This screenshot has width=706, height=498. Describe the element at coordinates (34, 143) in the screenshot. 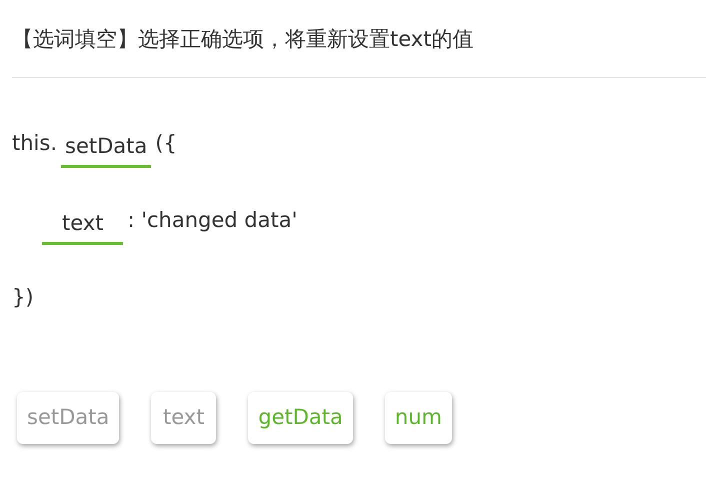

I see `code-text: this.` at that location.